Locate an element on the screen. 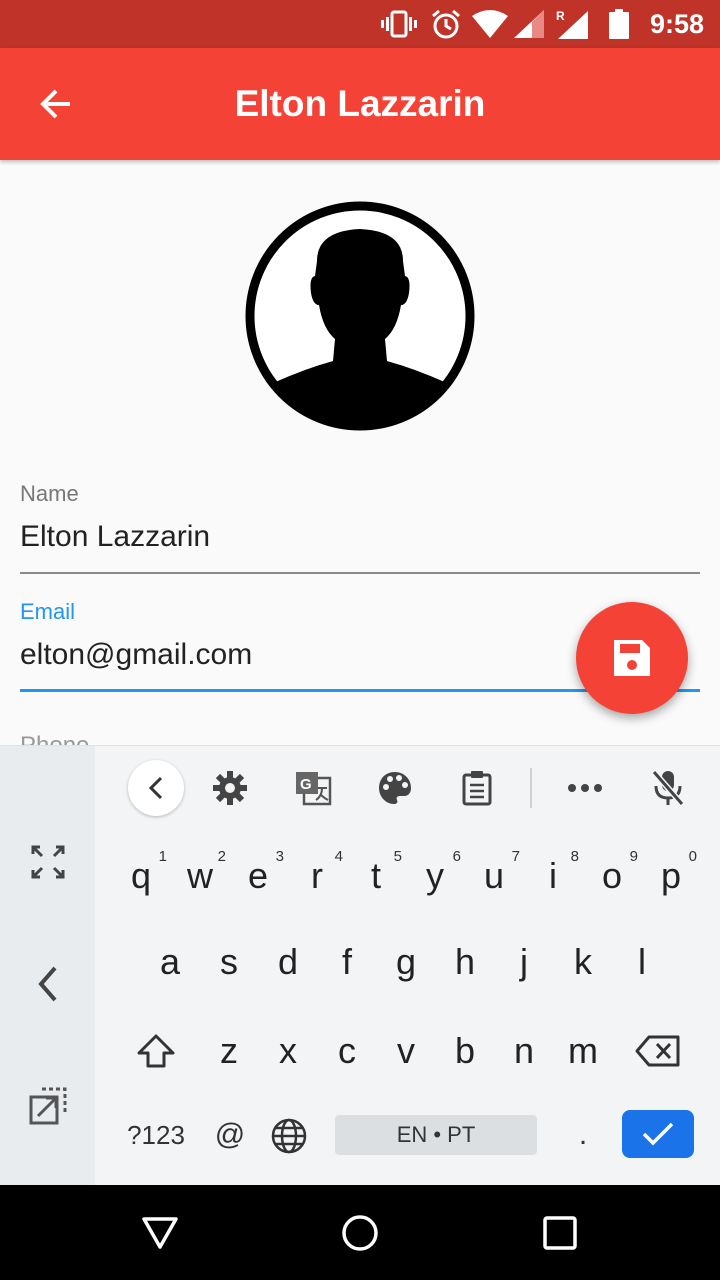 This screenshot has height=1280, width=720. name-field-label: Name is located at coordinates (49, 493).